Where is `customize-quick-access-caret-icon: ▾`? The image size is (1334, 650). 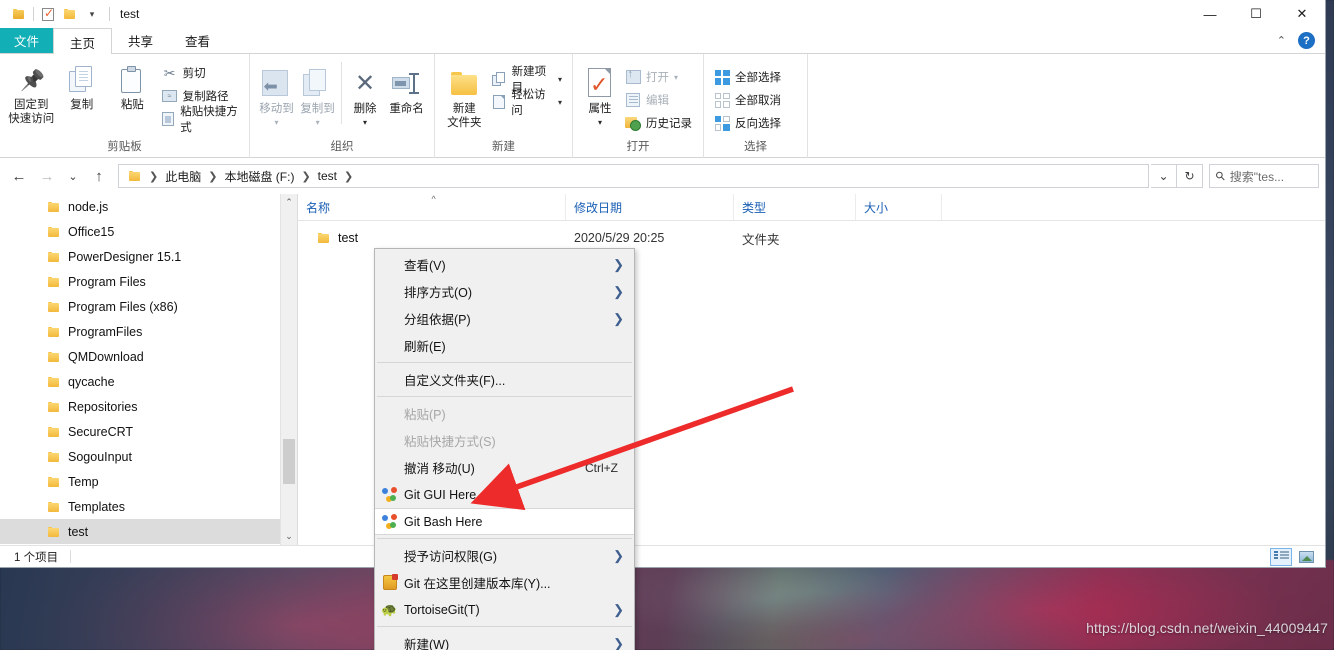
customize-quick-access-caret-icon: ▾ is located at coordinates (92, 14).